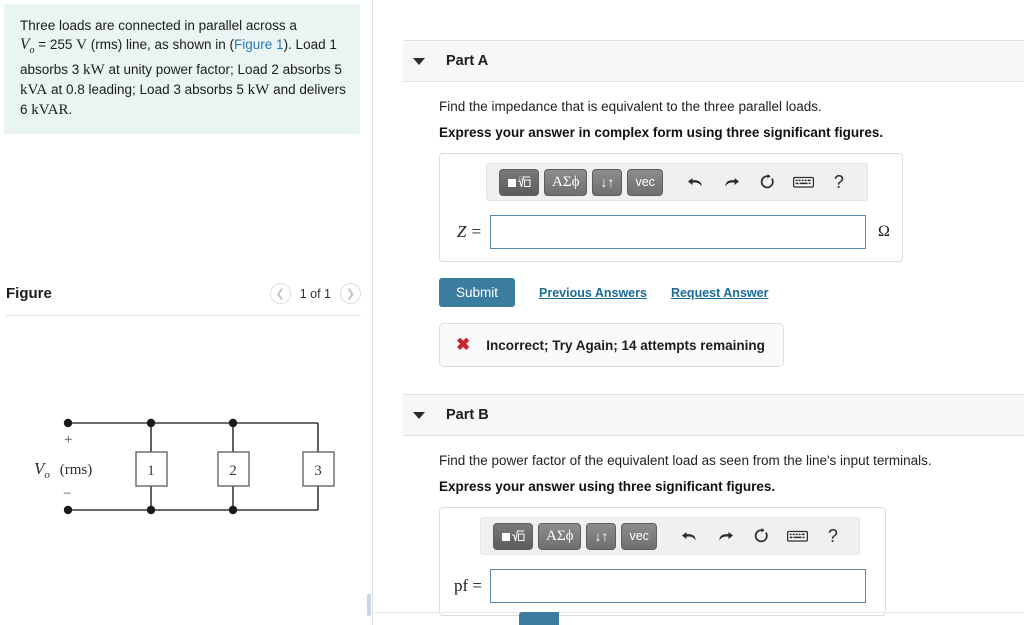  Describe the element at coordinates (27, 46) in the screenshot. I see `voltage-symbol: Vo` at that location.